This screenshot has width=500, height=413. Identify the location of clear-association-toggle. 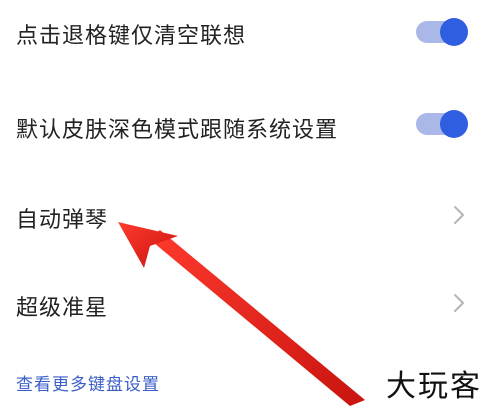
(442, 32).